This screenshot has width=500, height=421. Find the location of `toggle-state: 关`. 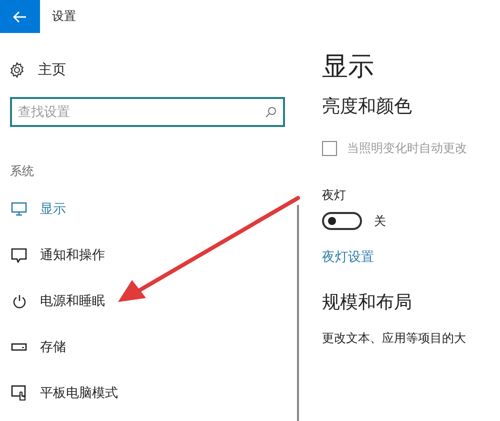

toggle-state: 关 is located at coordinates (380, 221).